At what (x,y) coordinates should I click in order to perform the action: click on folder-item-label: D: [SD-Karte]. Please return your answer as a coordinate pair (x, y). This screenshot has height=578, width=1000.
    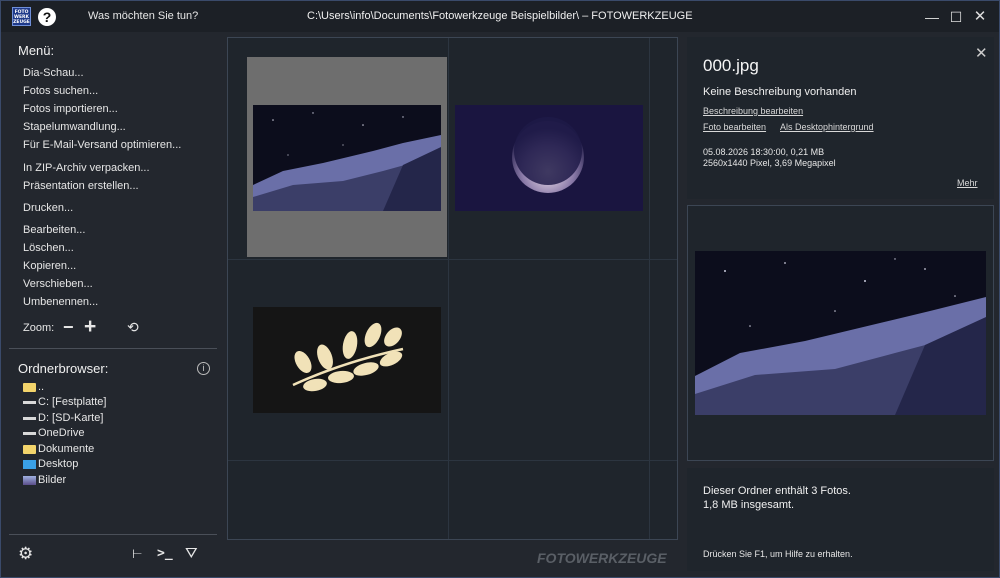
    Looking at the image, I should click on (71, 418).